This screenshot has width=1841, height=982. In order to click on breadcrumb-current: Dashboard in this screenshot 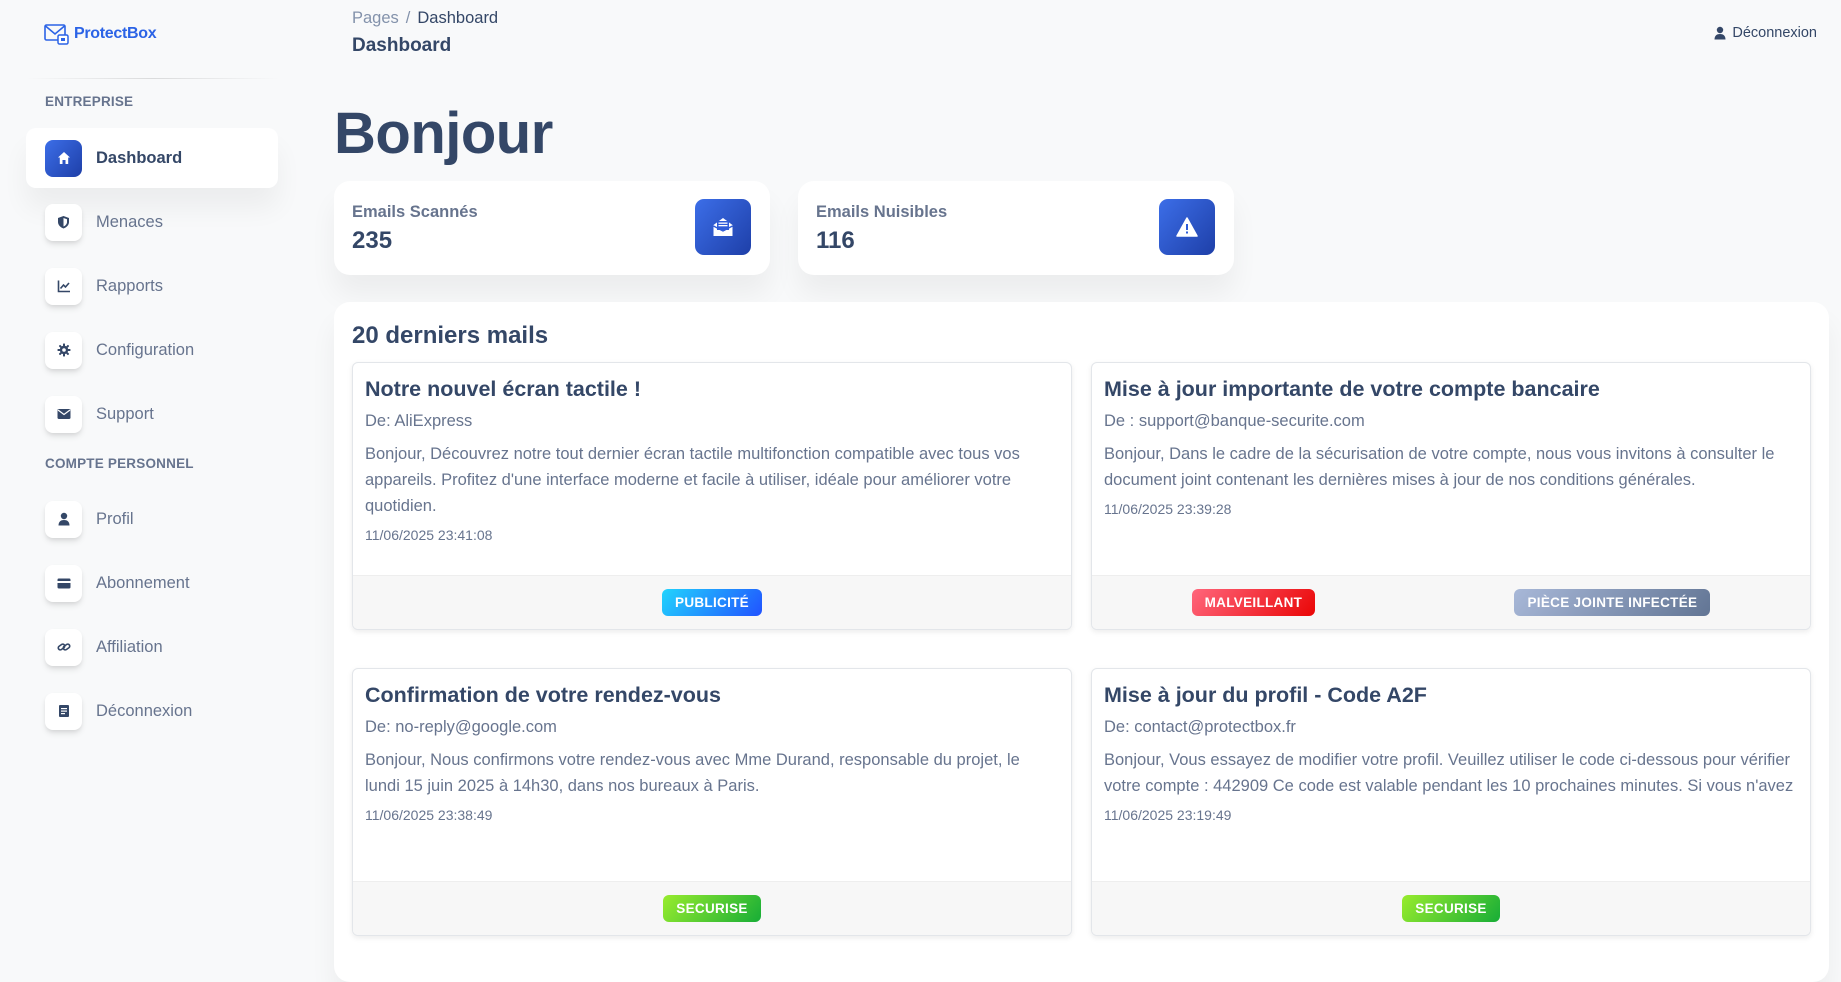, I will do `click(458, 18)`.